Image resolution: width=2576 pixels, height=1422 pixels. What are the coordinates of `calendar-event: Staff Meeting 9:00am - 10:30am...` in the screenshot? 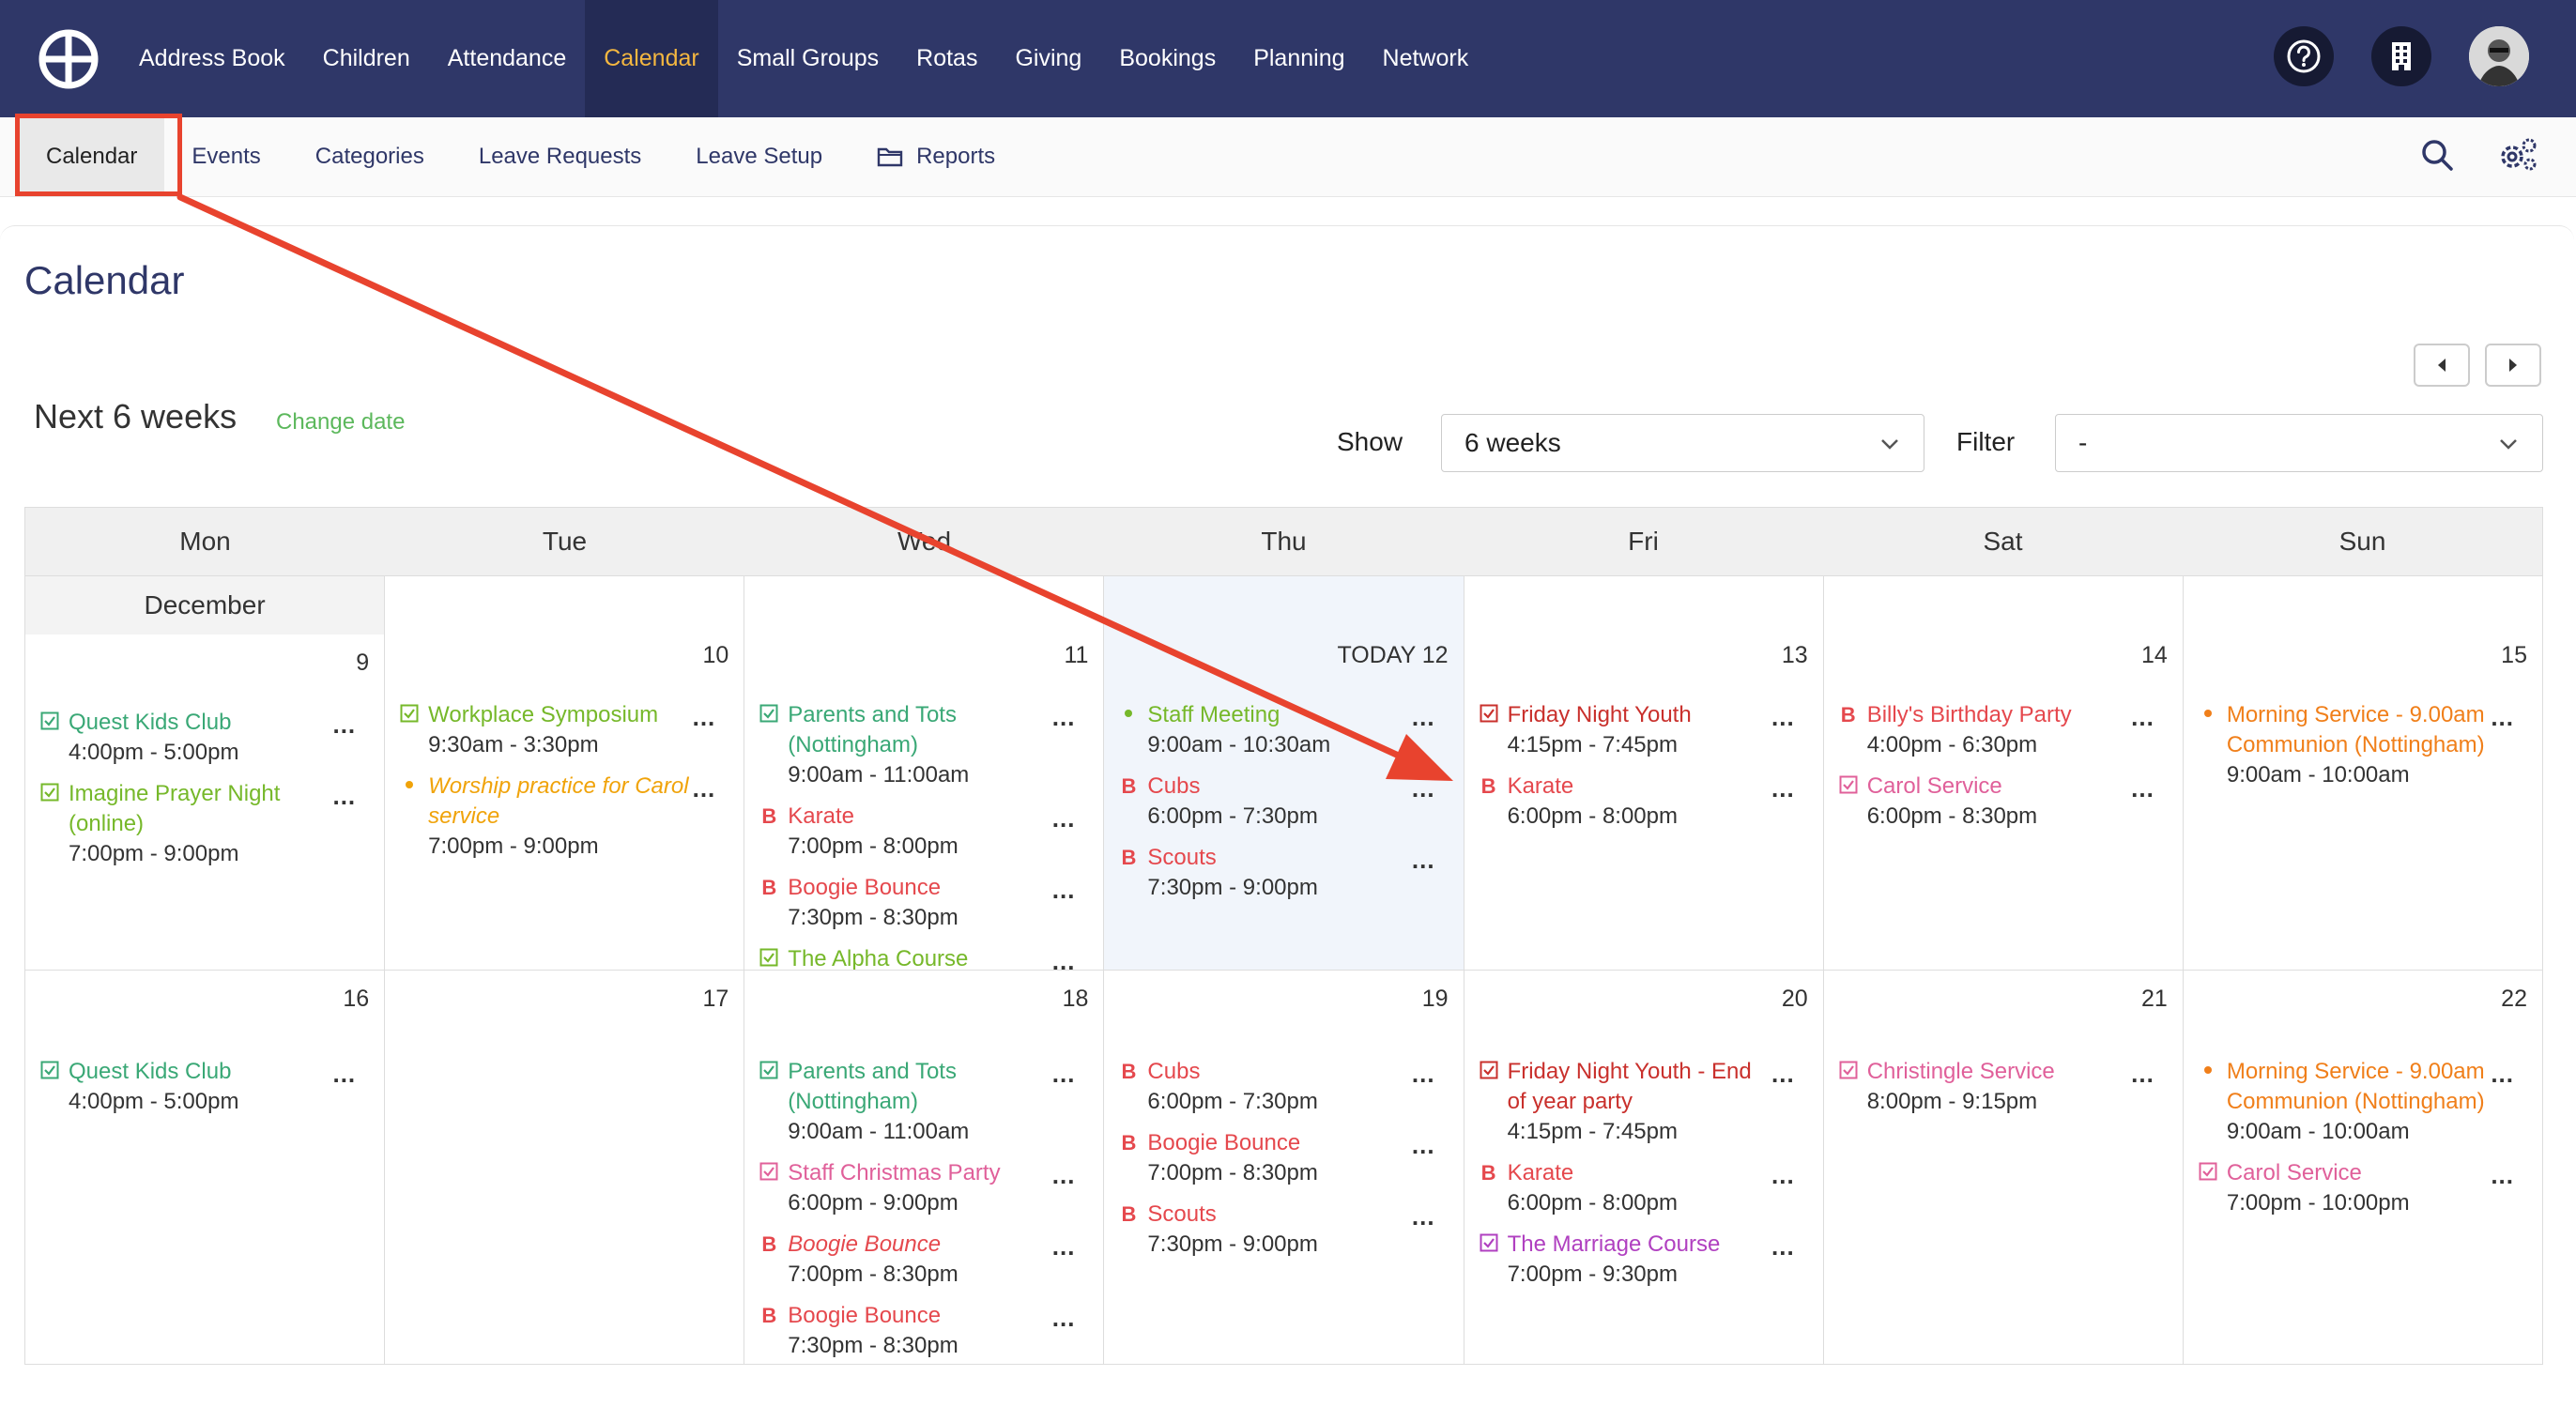 It's located at (1285, 730).